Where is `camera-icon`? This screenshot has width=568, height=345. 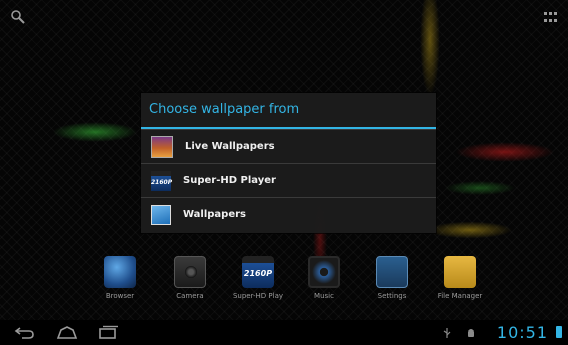 camera-icon is located at coordinates (190, 272).